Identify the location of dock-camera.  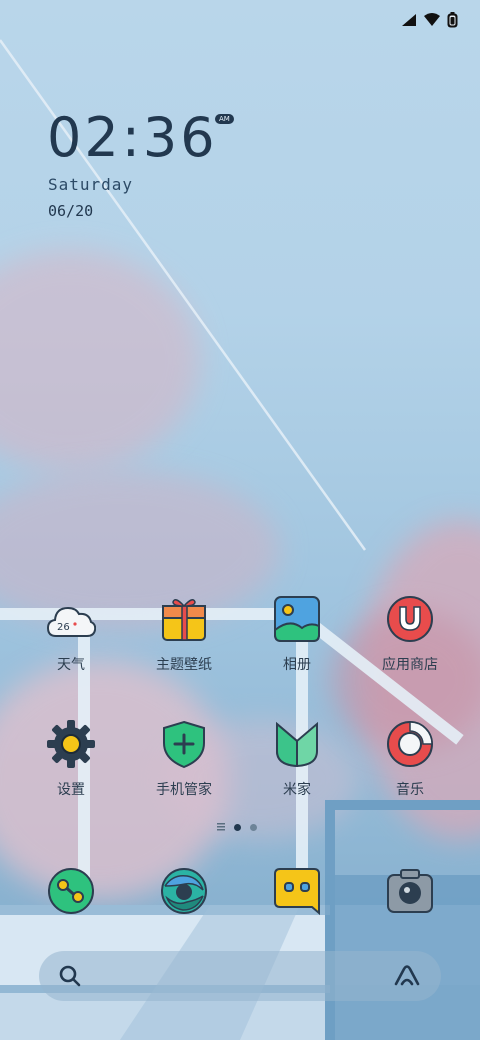
(410, 891).